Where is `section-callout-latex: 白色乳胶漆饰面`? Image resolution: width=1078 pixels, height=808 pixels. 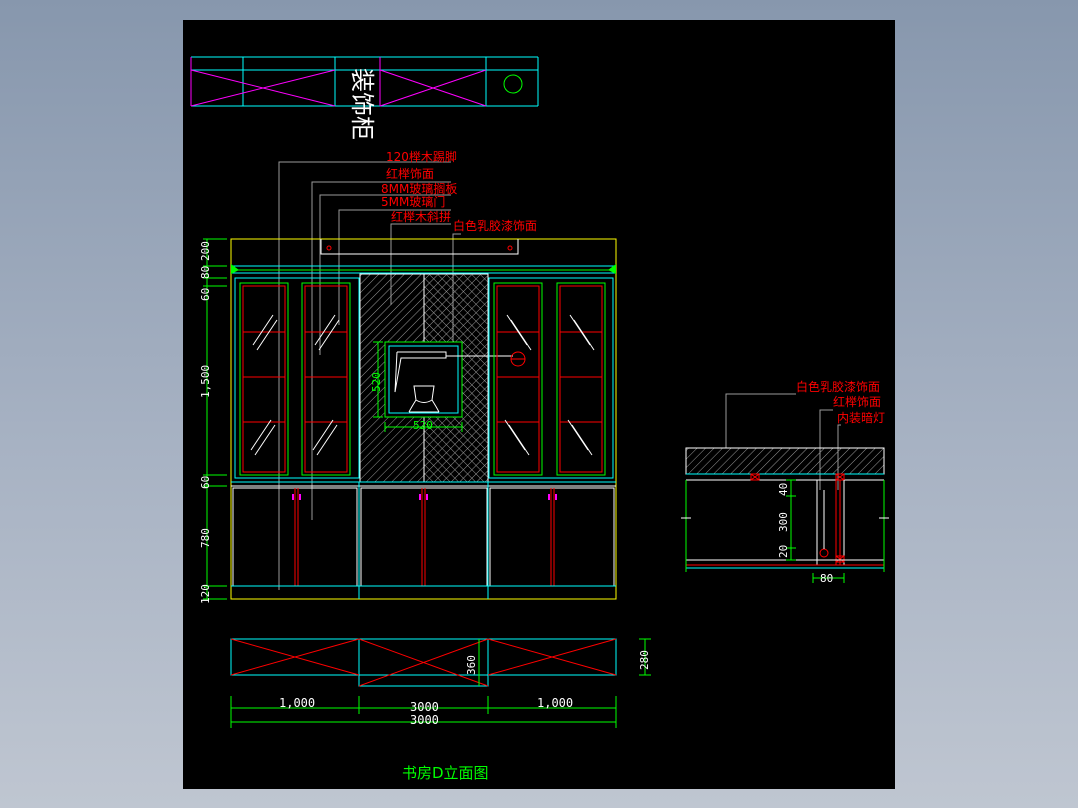
section-callout-latex: 白色乳胶漆饰面 is located at coordinates (838, 386).